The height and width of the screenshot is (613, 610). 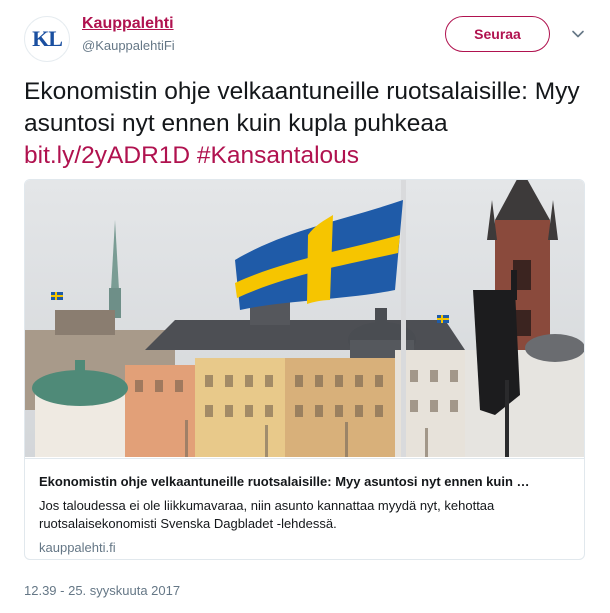 I want to click on tweet-timestamp: 12.39 - 25. syyskuuta 2017, so click(x=102, y=590).